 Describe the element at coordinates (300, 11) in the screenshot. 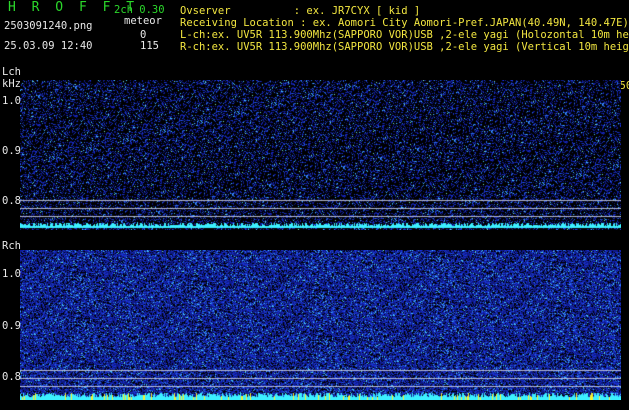

I see `observer-line: Ovserver : ex. JR7CYX [ kid ]` at that location.